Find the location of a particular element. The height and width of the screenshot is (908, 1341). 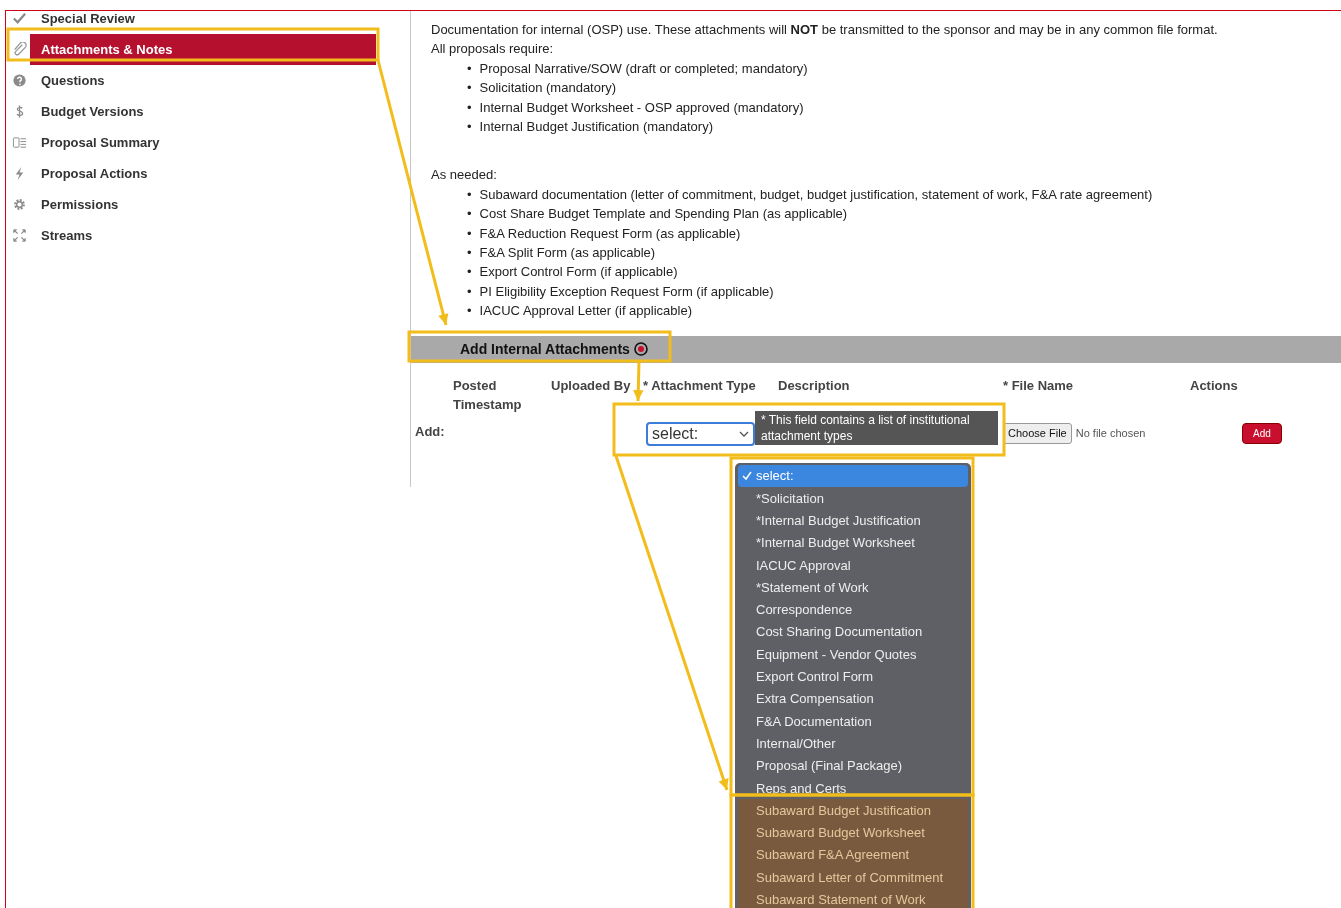

dropdown-option: *Statement of Work is located at coordinates (853, 587).